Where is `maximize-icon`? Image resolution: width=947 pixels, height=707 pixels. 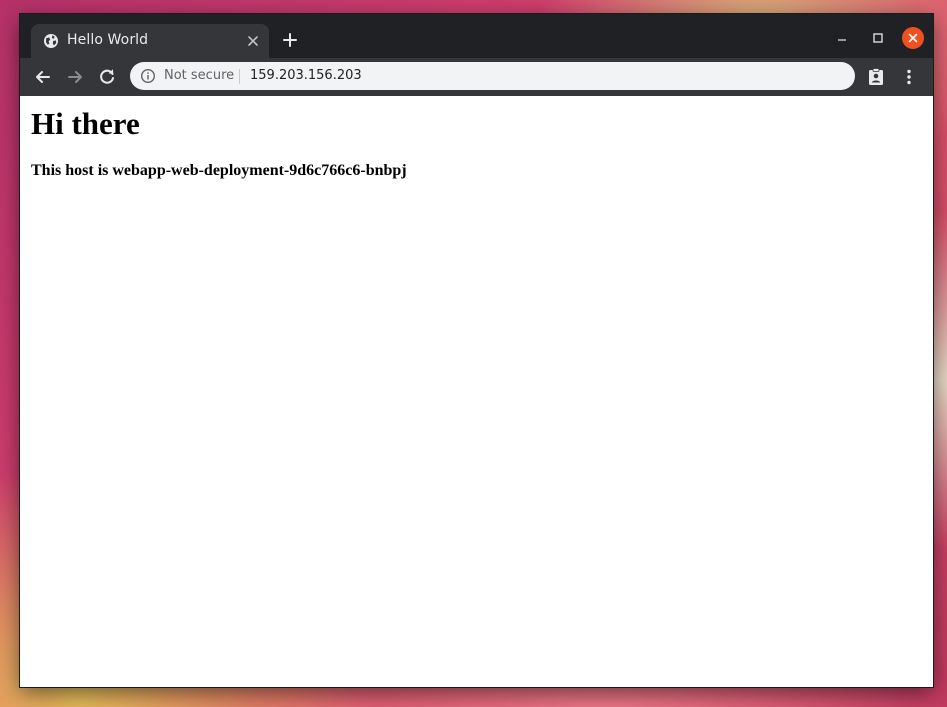
maximize-icon is located at coordinates (878, 38).